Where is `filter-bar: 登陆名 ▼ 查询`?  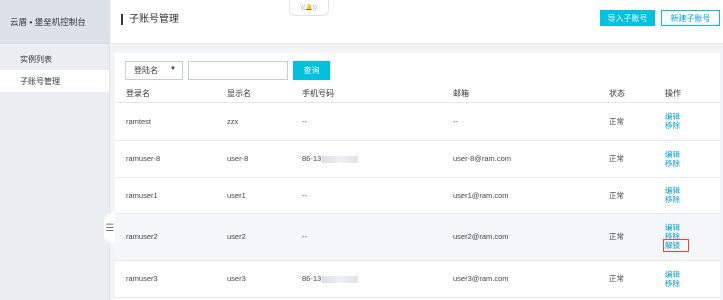
filter-bar: 登陆名 ▼ 查询 is located at coordinates (227, 70).